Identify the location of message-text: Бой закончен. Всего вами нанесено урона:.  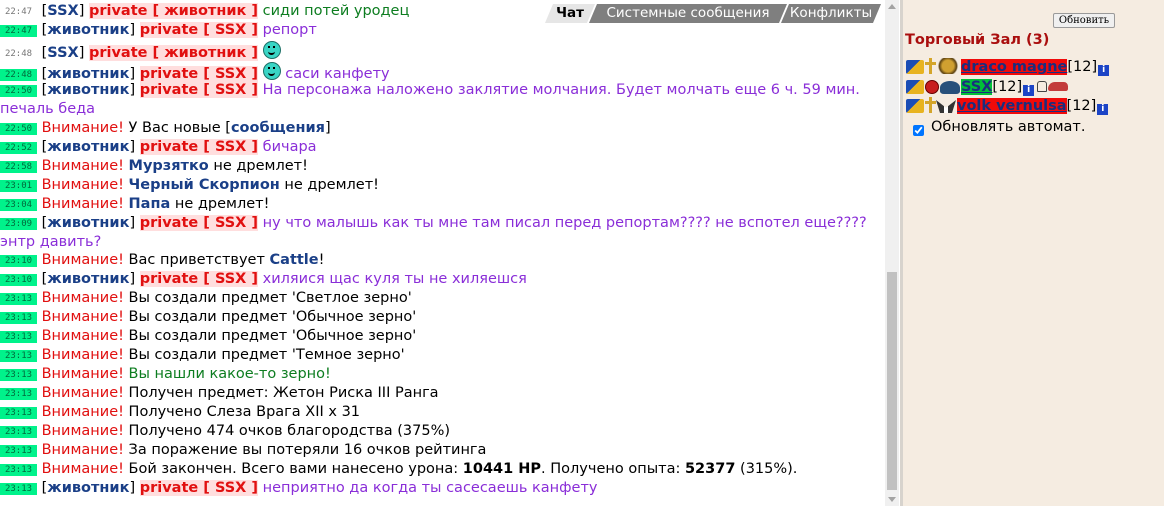
(293, 469).